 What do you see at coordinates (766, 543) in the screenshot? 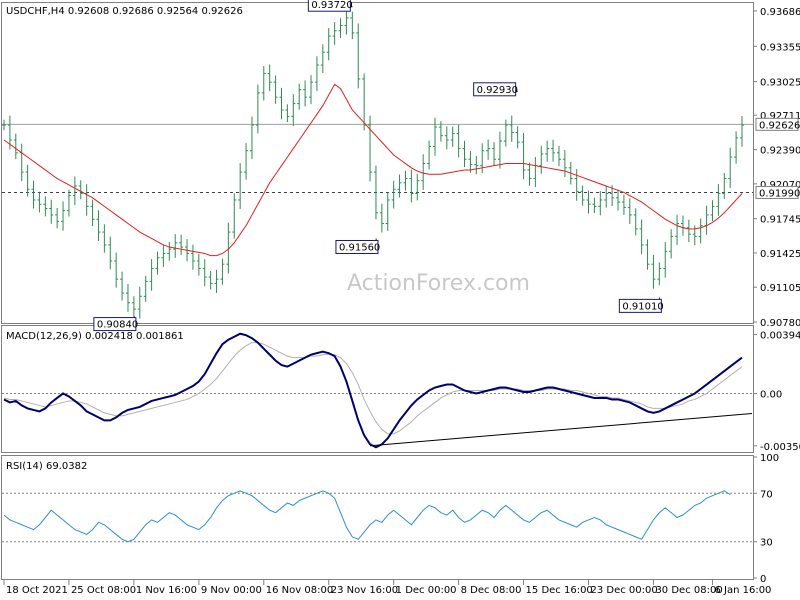
I see `rsi-axis-label: 30` at bounding box center [766, 543].